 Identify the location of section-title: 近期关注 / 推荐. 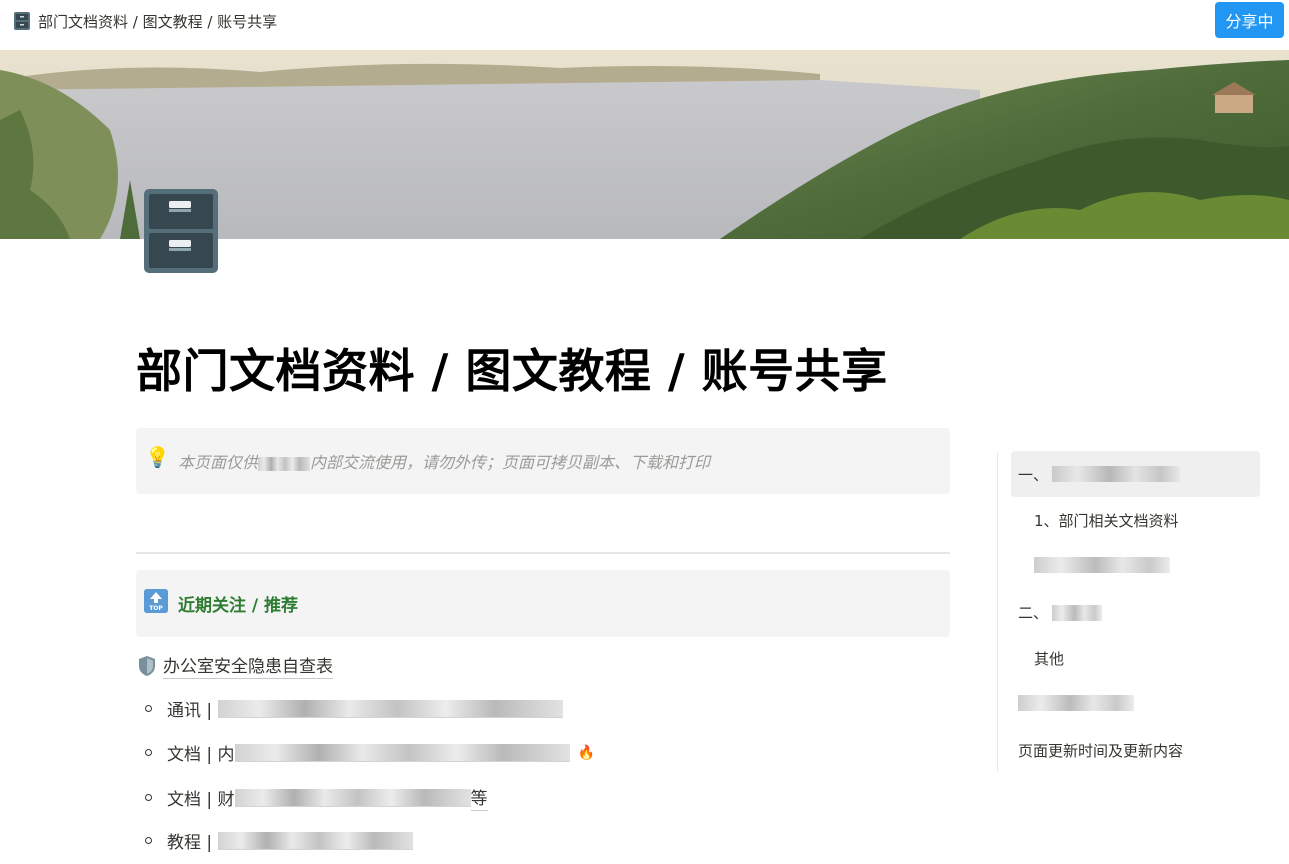
(238, 606).